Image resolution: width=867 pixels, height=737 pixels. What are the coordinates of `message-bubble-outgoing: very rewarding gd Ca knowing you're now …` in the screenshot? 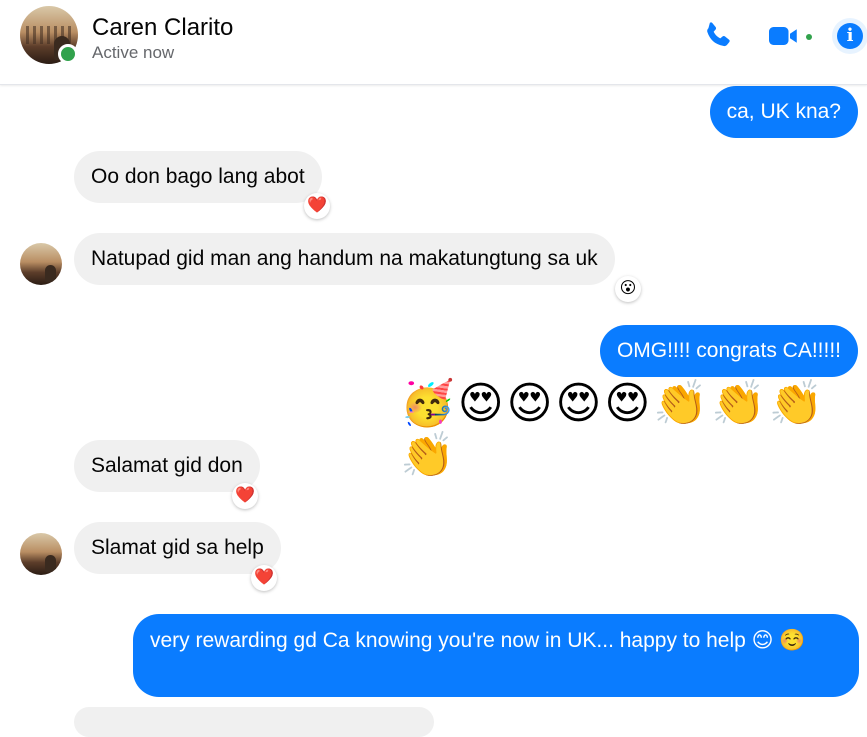 It's located at (496, 655).